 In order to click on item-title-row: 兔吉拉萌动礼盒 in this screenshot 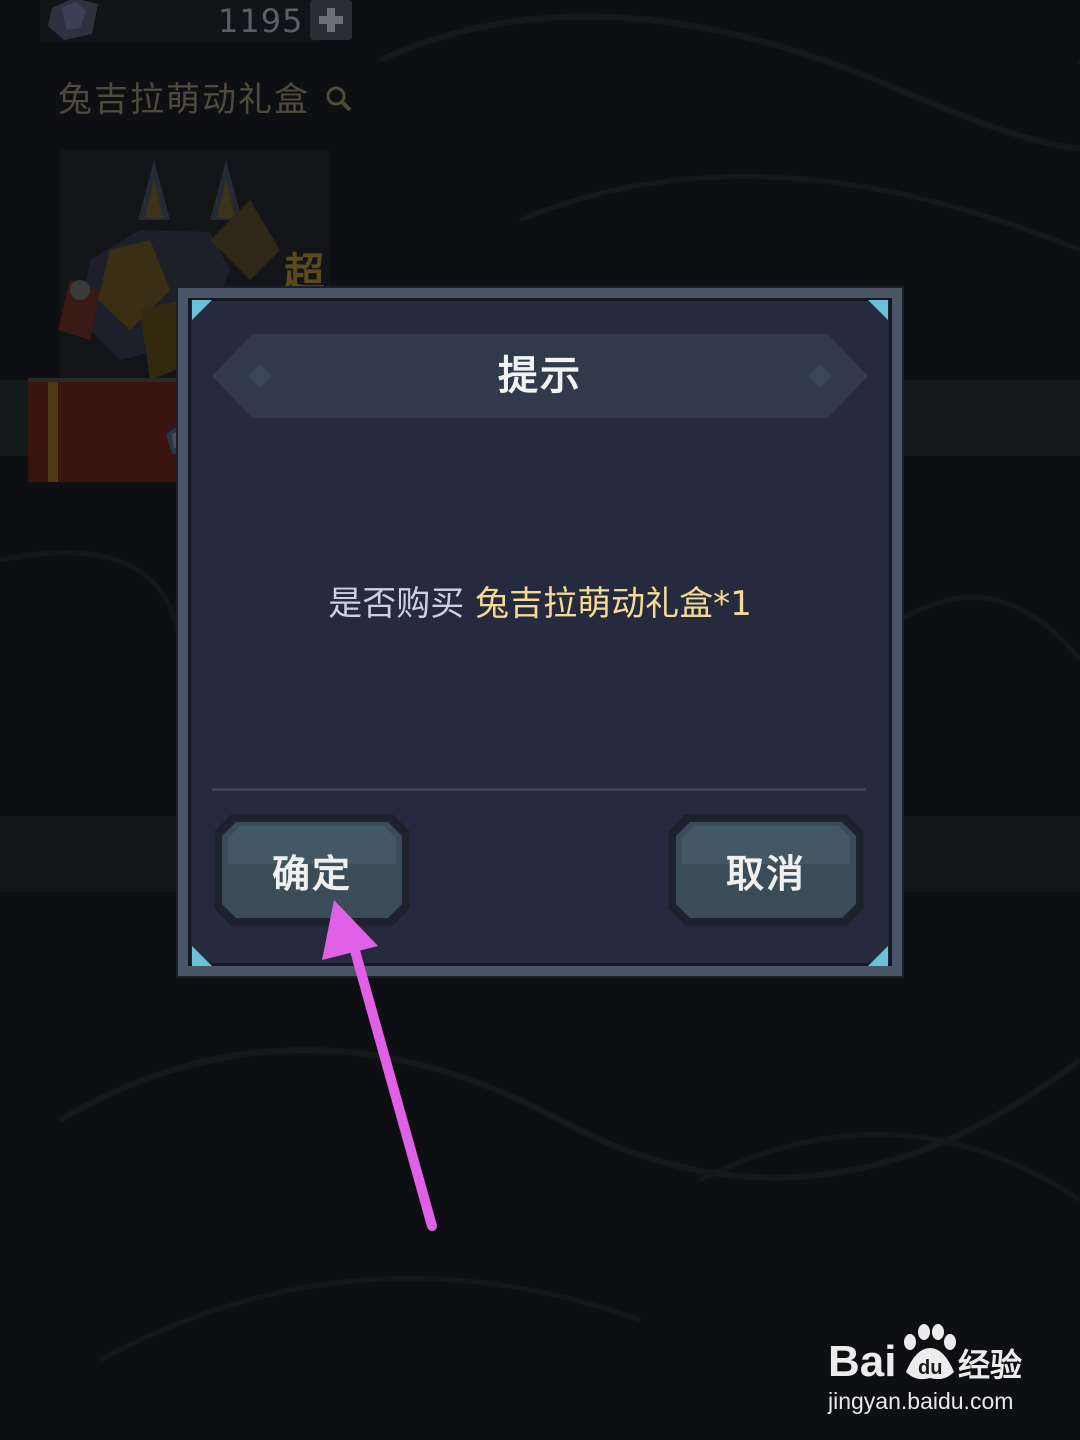, I will do `click(205, 100)`.